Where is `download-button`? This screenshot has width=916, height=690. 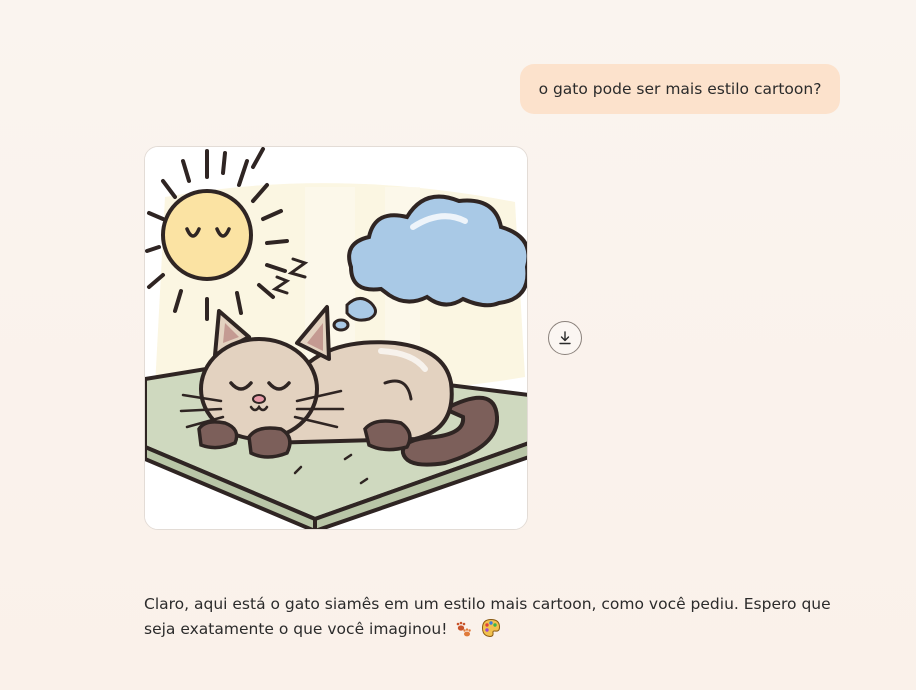
download-button is located at coordinates (565, 338).